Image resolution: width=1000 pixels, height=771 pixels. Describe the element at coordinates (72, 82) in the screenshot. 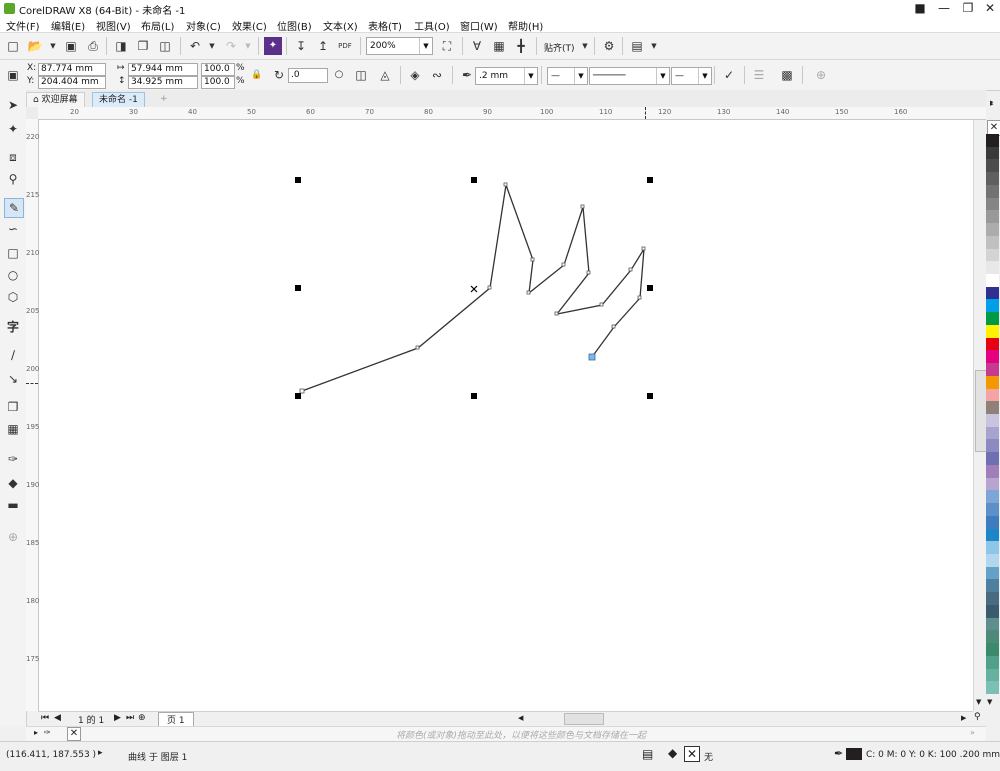

I see `y-position-input: 204.404 mm` at that location.